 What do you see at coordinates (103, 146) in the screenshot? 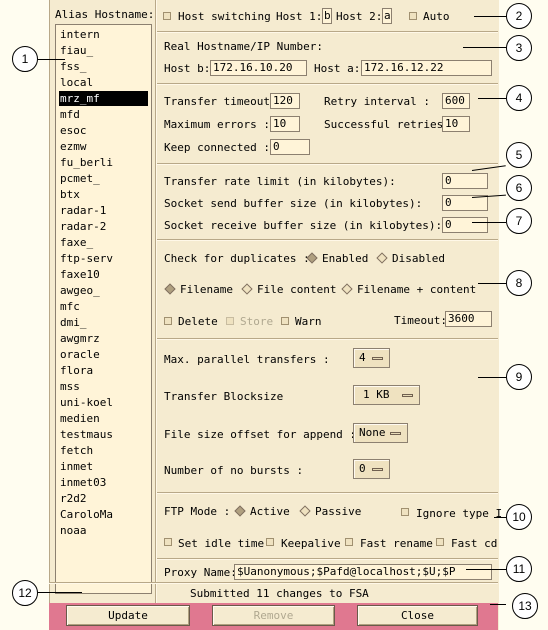
I see `alias-list-item: ezmw` at bounding box center [103, 146].